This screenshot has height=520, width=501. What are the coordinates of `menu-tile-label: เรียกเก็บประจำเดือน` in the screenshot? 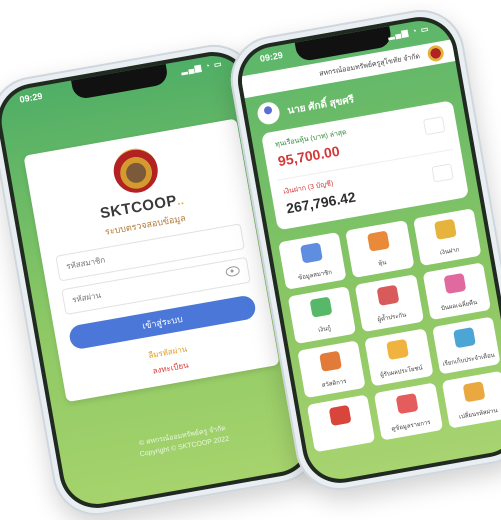 It's located at (469, 360).